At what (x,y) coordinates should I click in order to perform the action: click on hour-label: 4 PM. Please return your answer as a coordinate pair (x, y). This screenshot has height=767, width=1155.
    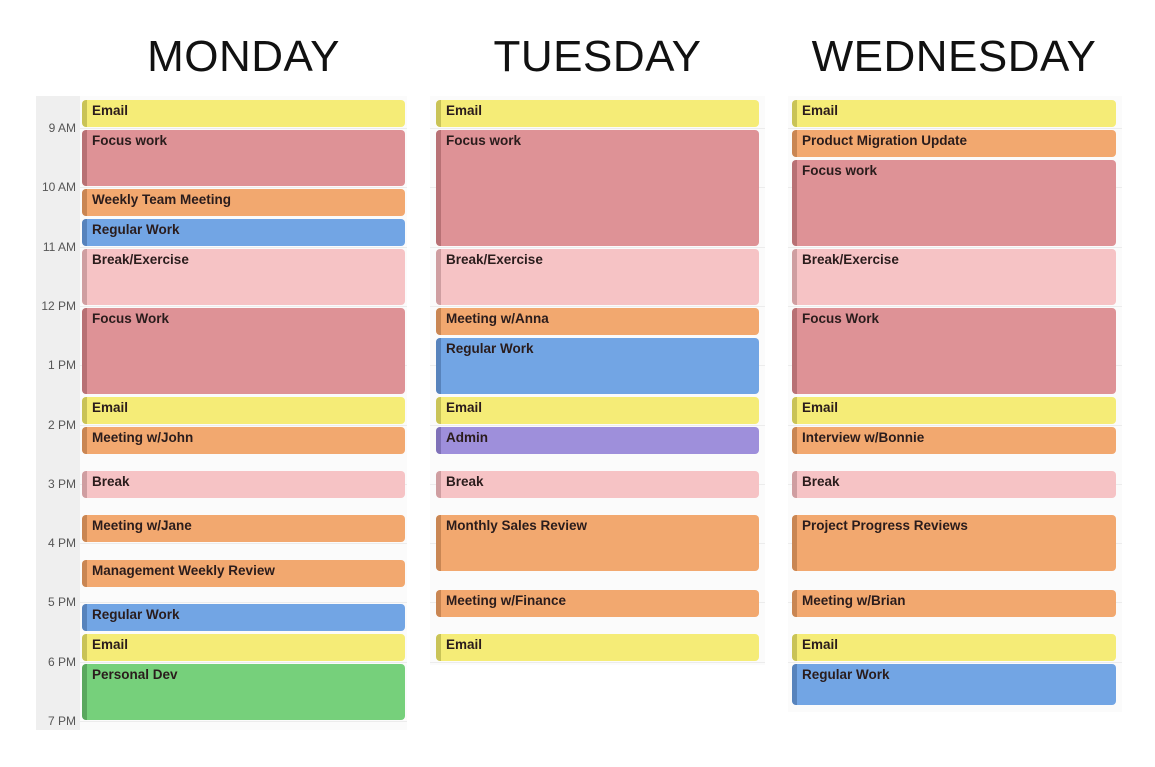
    Looking at the image, I should click on (61, 543).